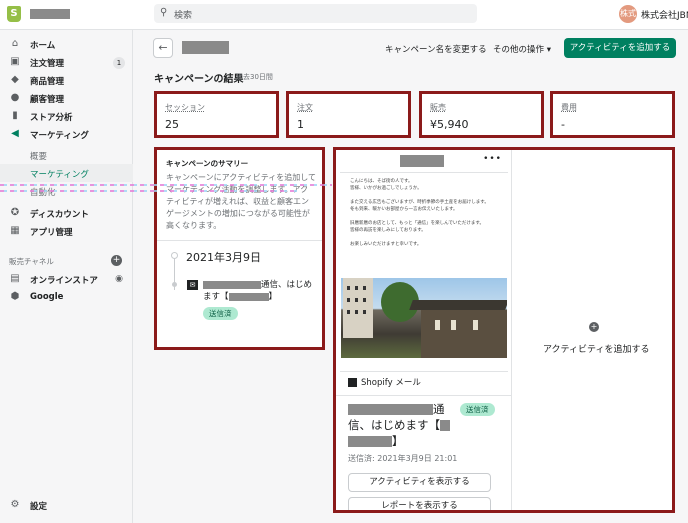 This screenshot has width=688, height=523. I want to click on plus-circle-icon: +, so click(594, 327).